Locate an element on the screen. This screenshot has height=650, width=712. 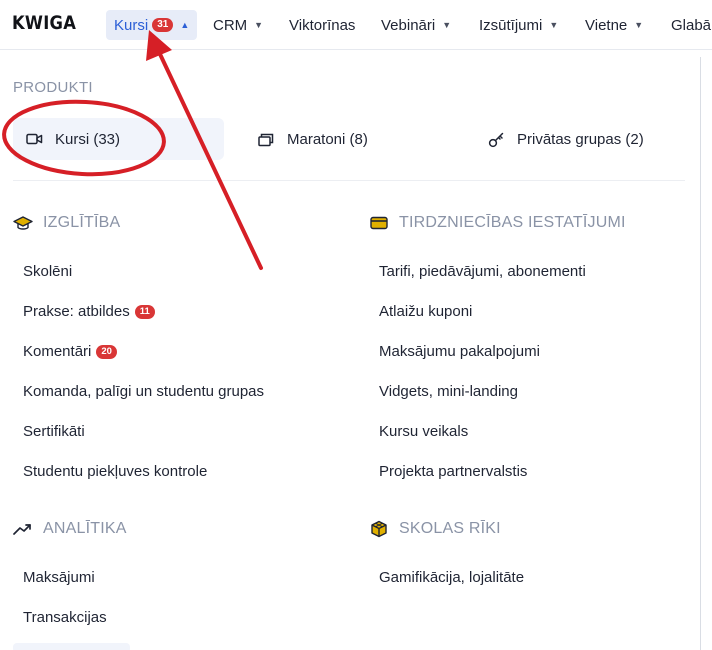
menu-link-gamifikacija: Gamifikācija, lojalitāte is located at coordinates (451, 577).